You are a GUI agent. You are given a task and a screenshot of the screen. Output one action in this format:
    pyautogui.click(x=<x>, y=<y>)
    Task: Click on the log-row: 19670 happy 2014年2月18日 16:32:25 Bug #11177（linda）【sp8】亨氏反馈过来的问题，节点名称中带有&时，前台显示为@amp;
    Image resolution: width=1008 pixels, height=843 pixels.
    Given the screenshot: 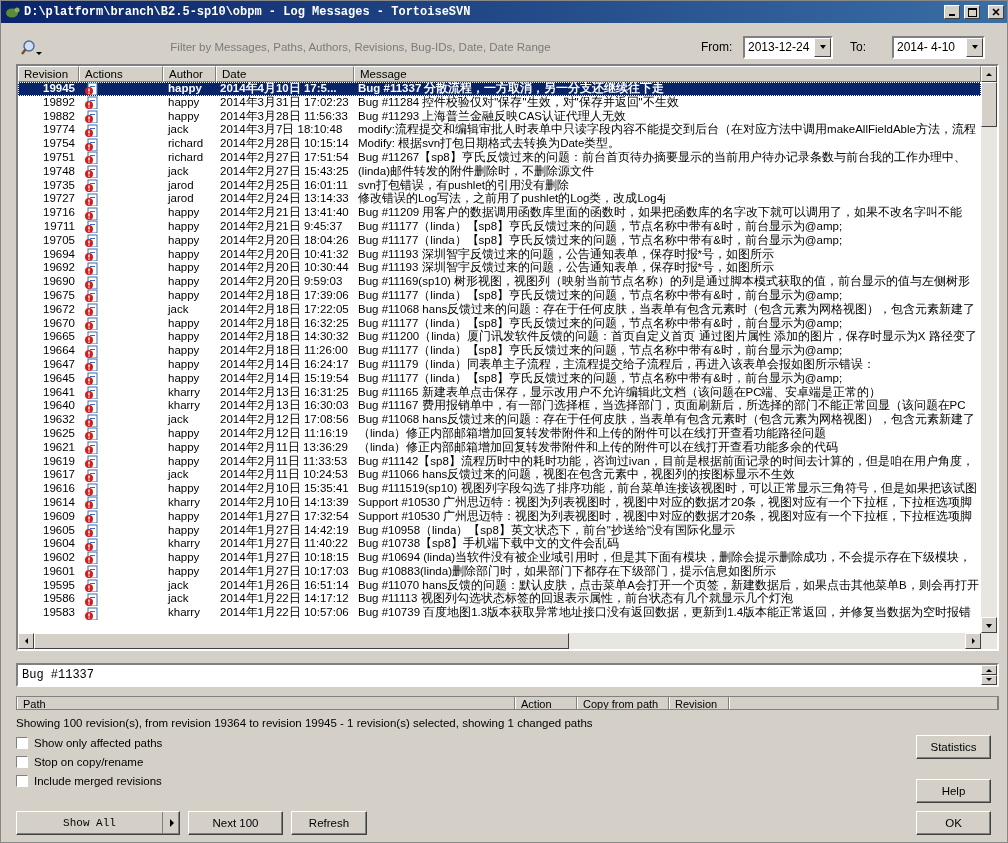 What is the action you would take?
    pyautogui.click(x=499, y=323)
    